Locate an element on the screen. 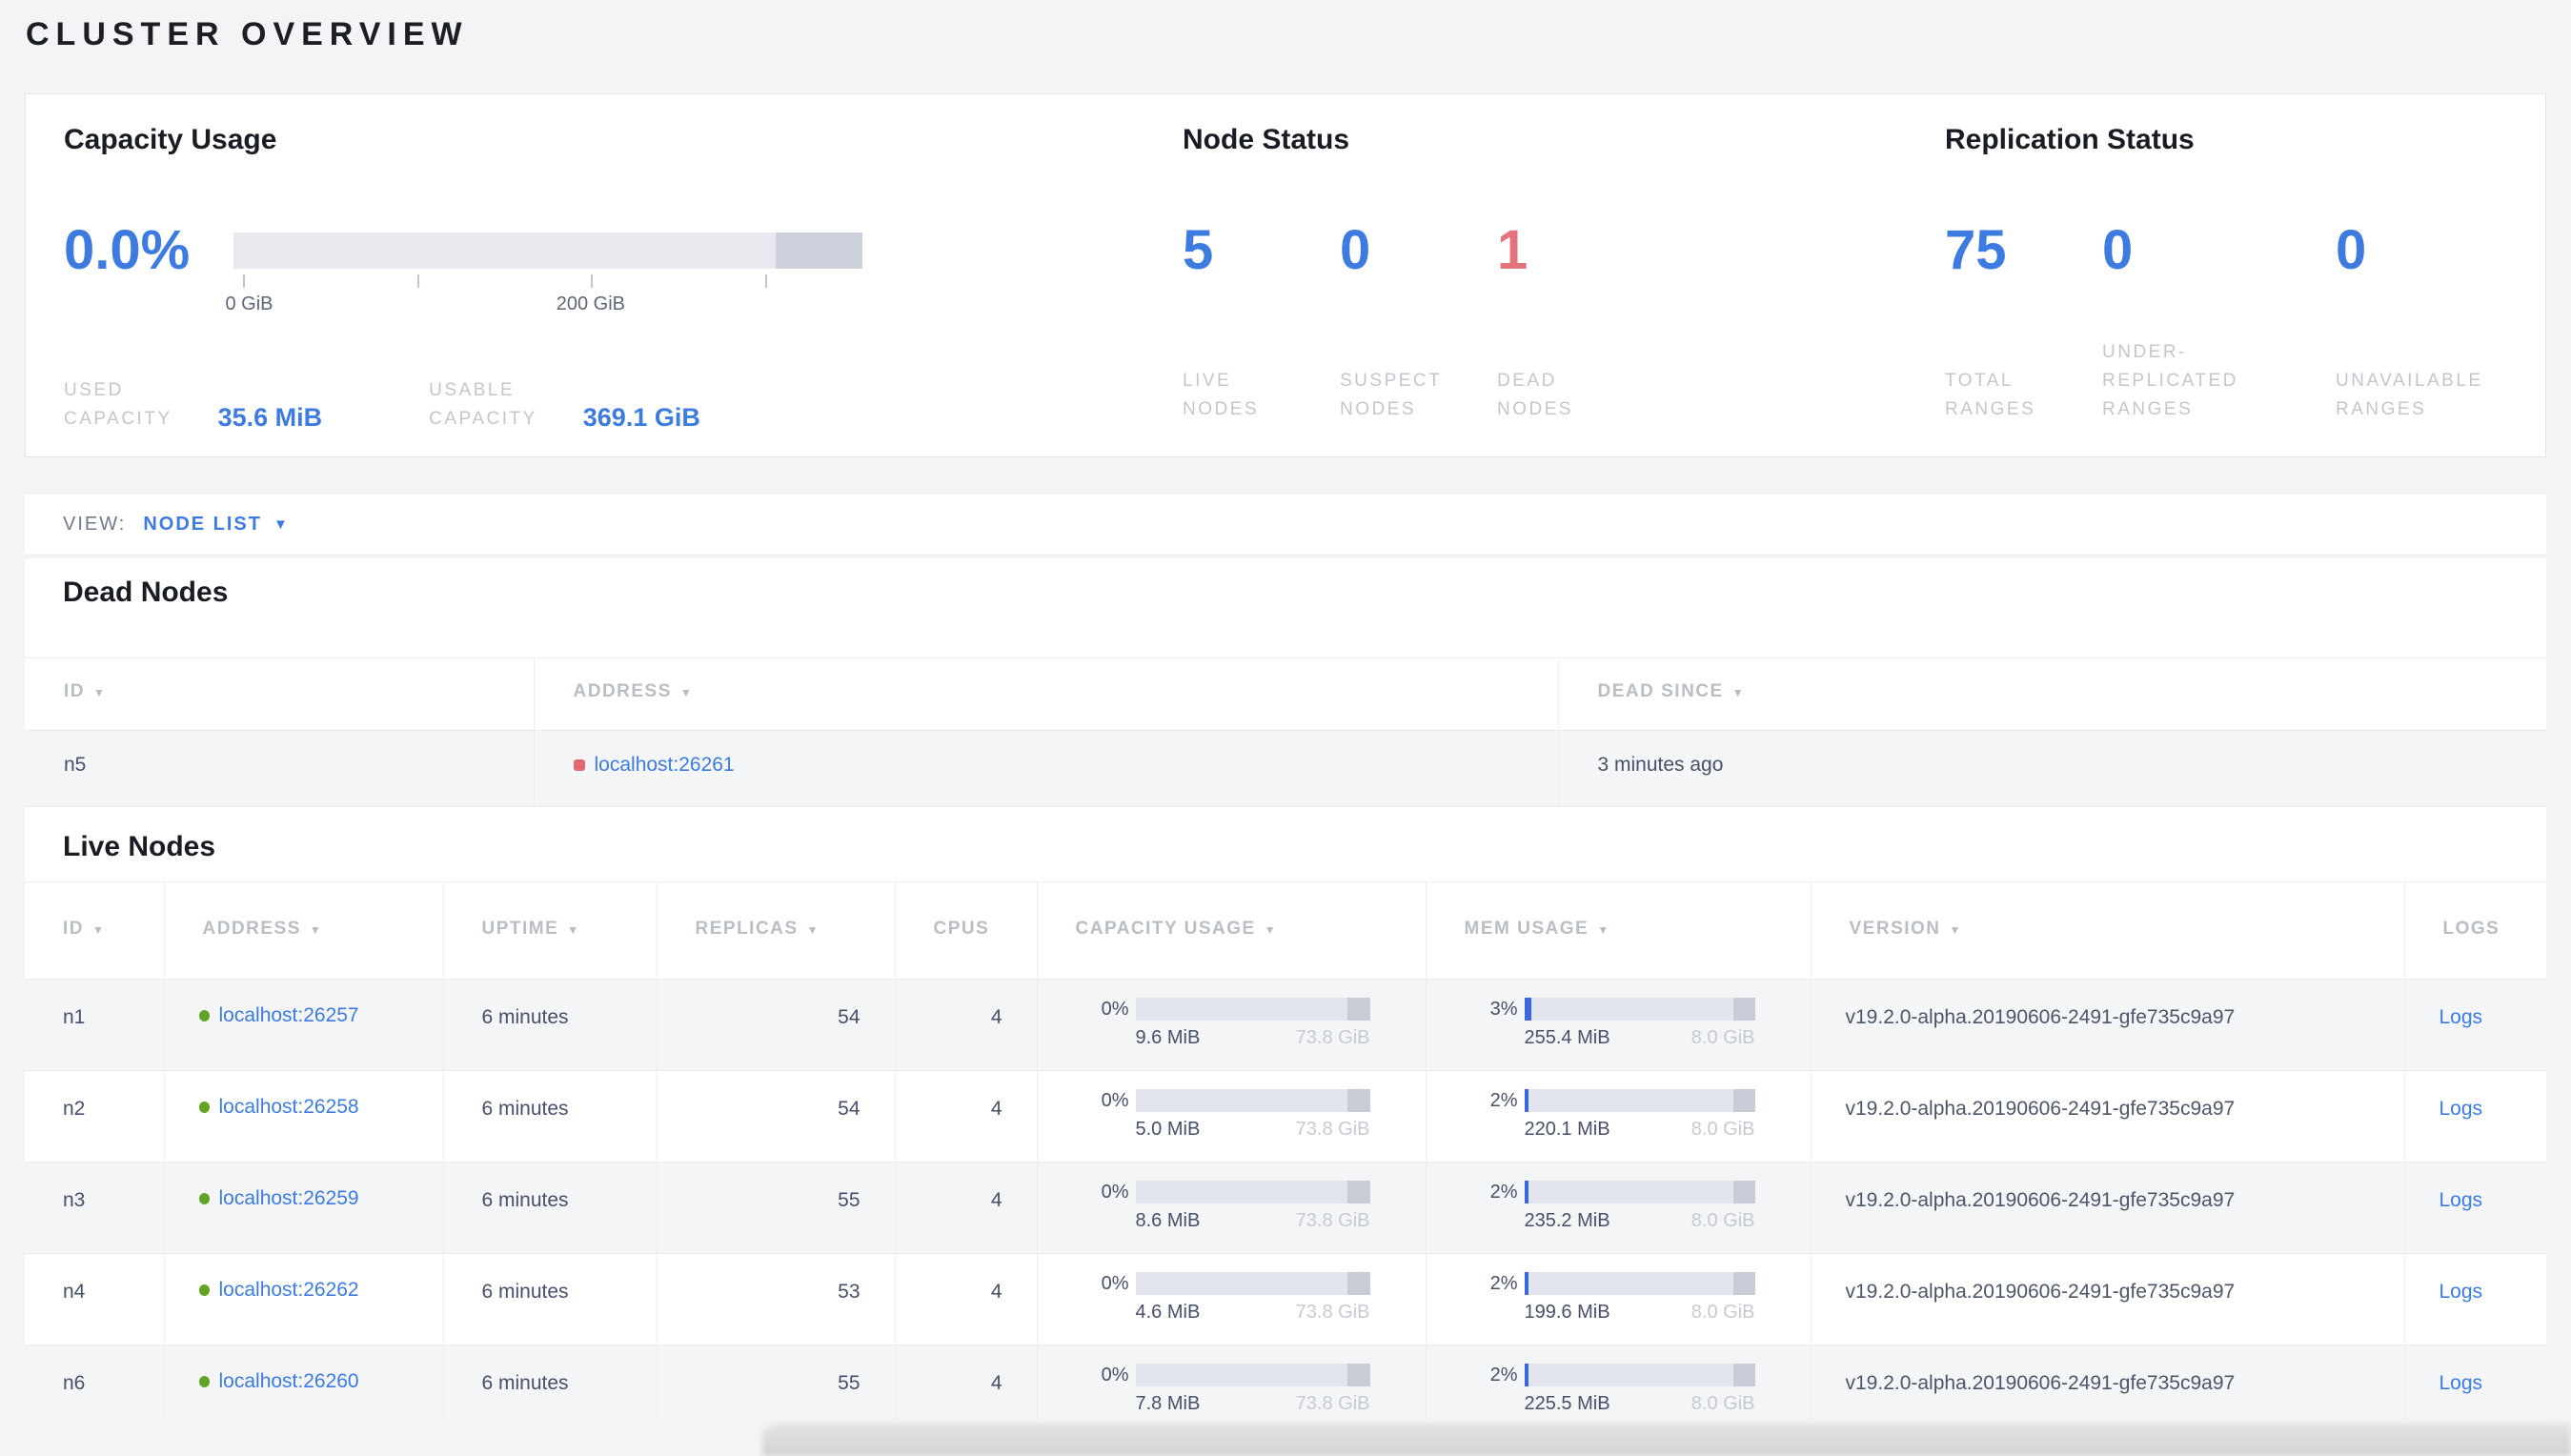 This screenshot has width=2571, height=1456. under-replicated-ranges-label: UNDER- REPLICATED RANGES is located at coordinates (2170, 380).